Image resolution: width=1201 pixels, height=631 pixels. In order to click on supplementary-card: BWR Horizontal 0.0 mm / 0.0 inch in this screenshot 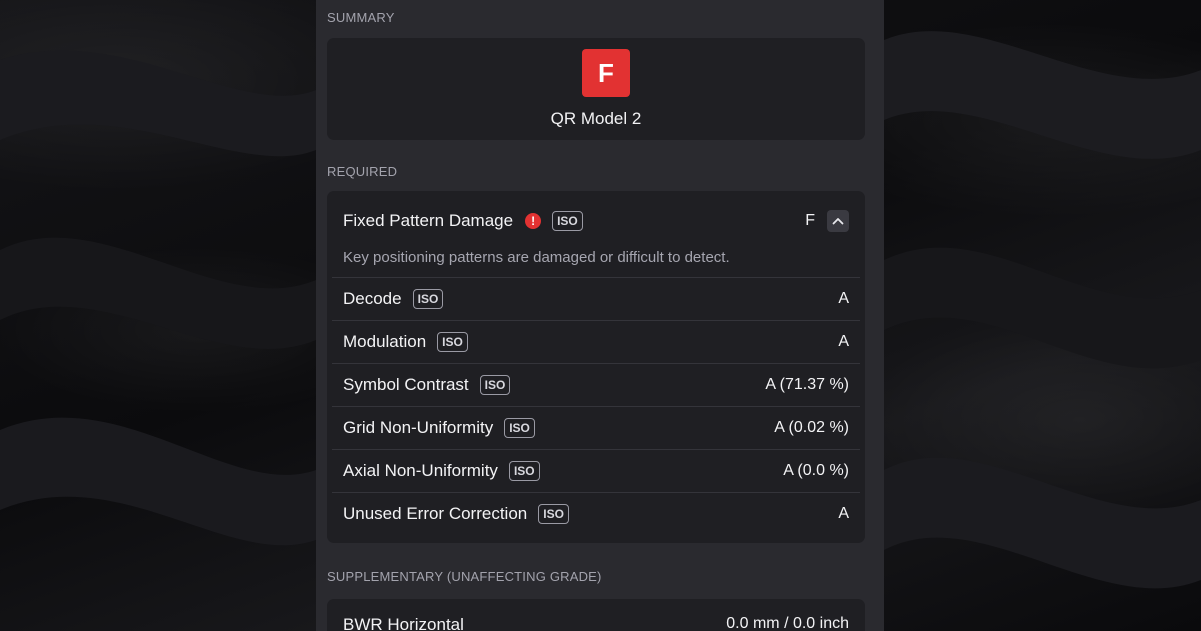, I will do `click(596, 615)`.